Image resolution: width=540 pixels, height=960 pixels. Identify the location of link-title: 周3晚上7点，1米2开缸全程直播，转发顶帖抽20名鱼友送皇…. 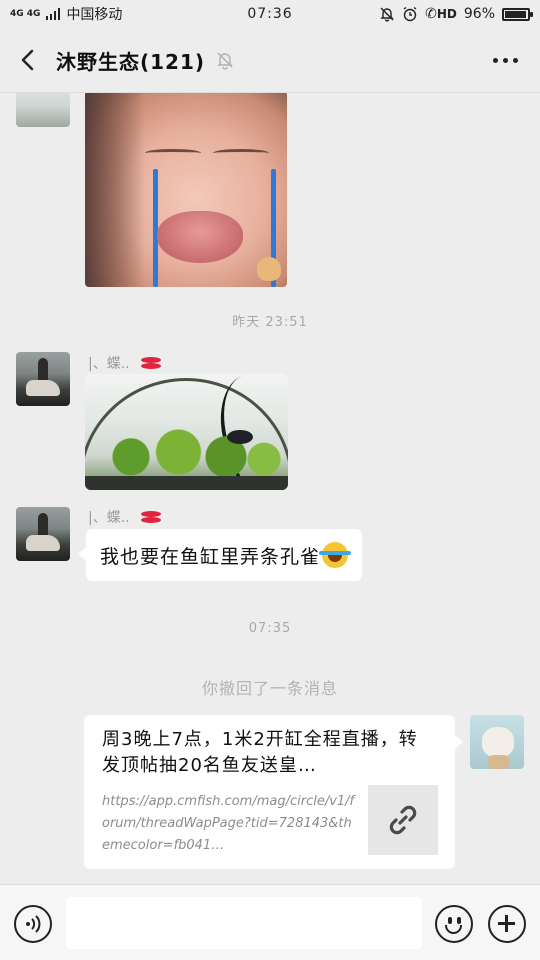
(260, 752).